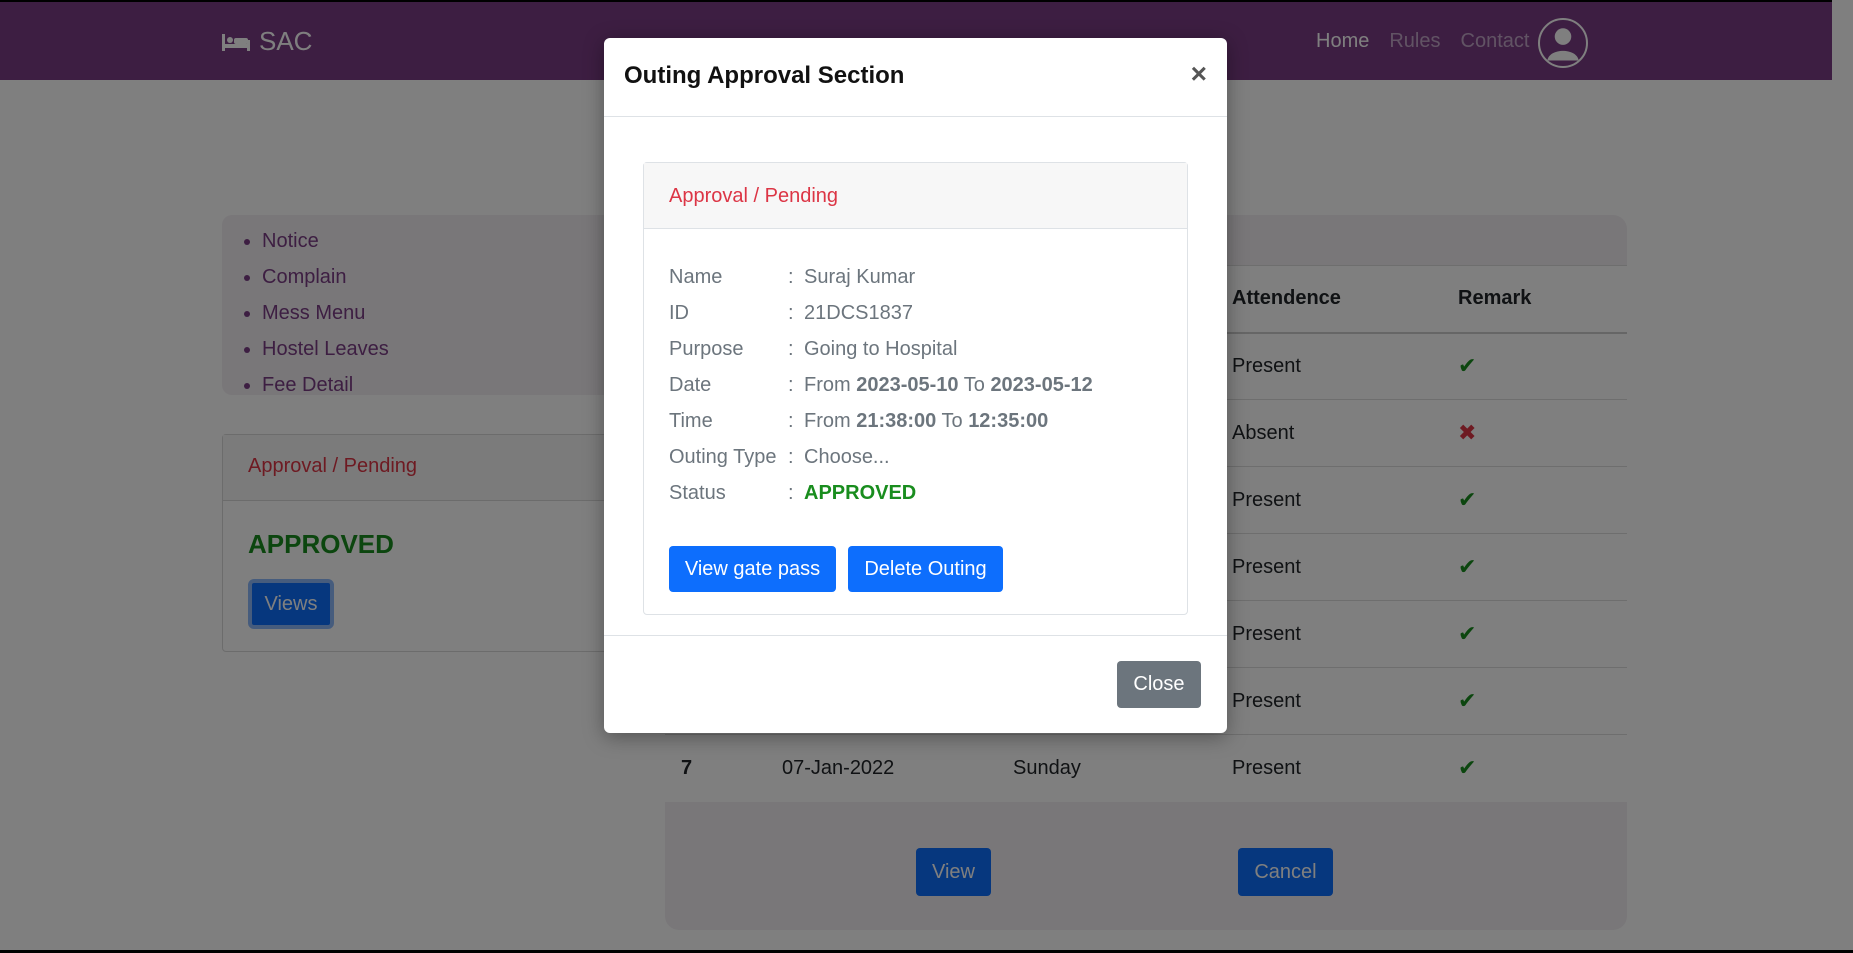  I want to click on delete-outing-button: Delete Outing, so click(925, 569).